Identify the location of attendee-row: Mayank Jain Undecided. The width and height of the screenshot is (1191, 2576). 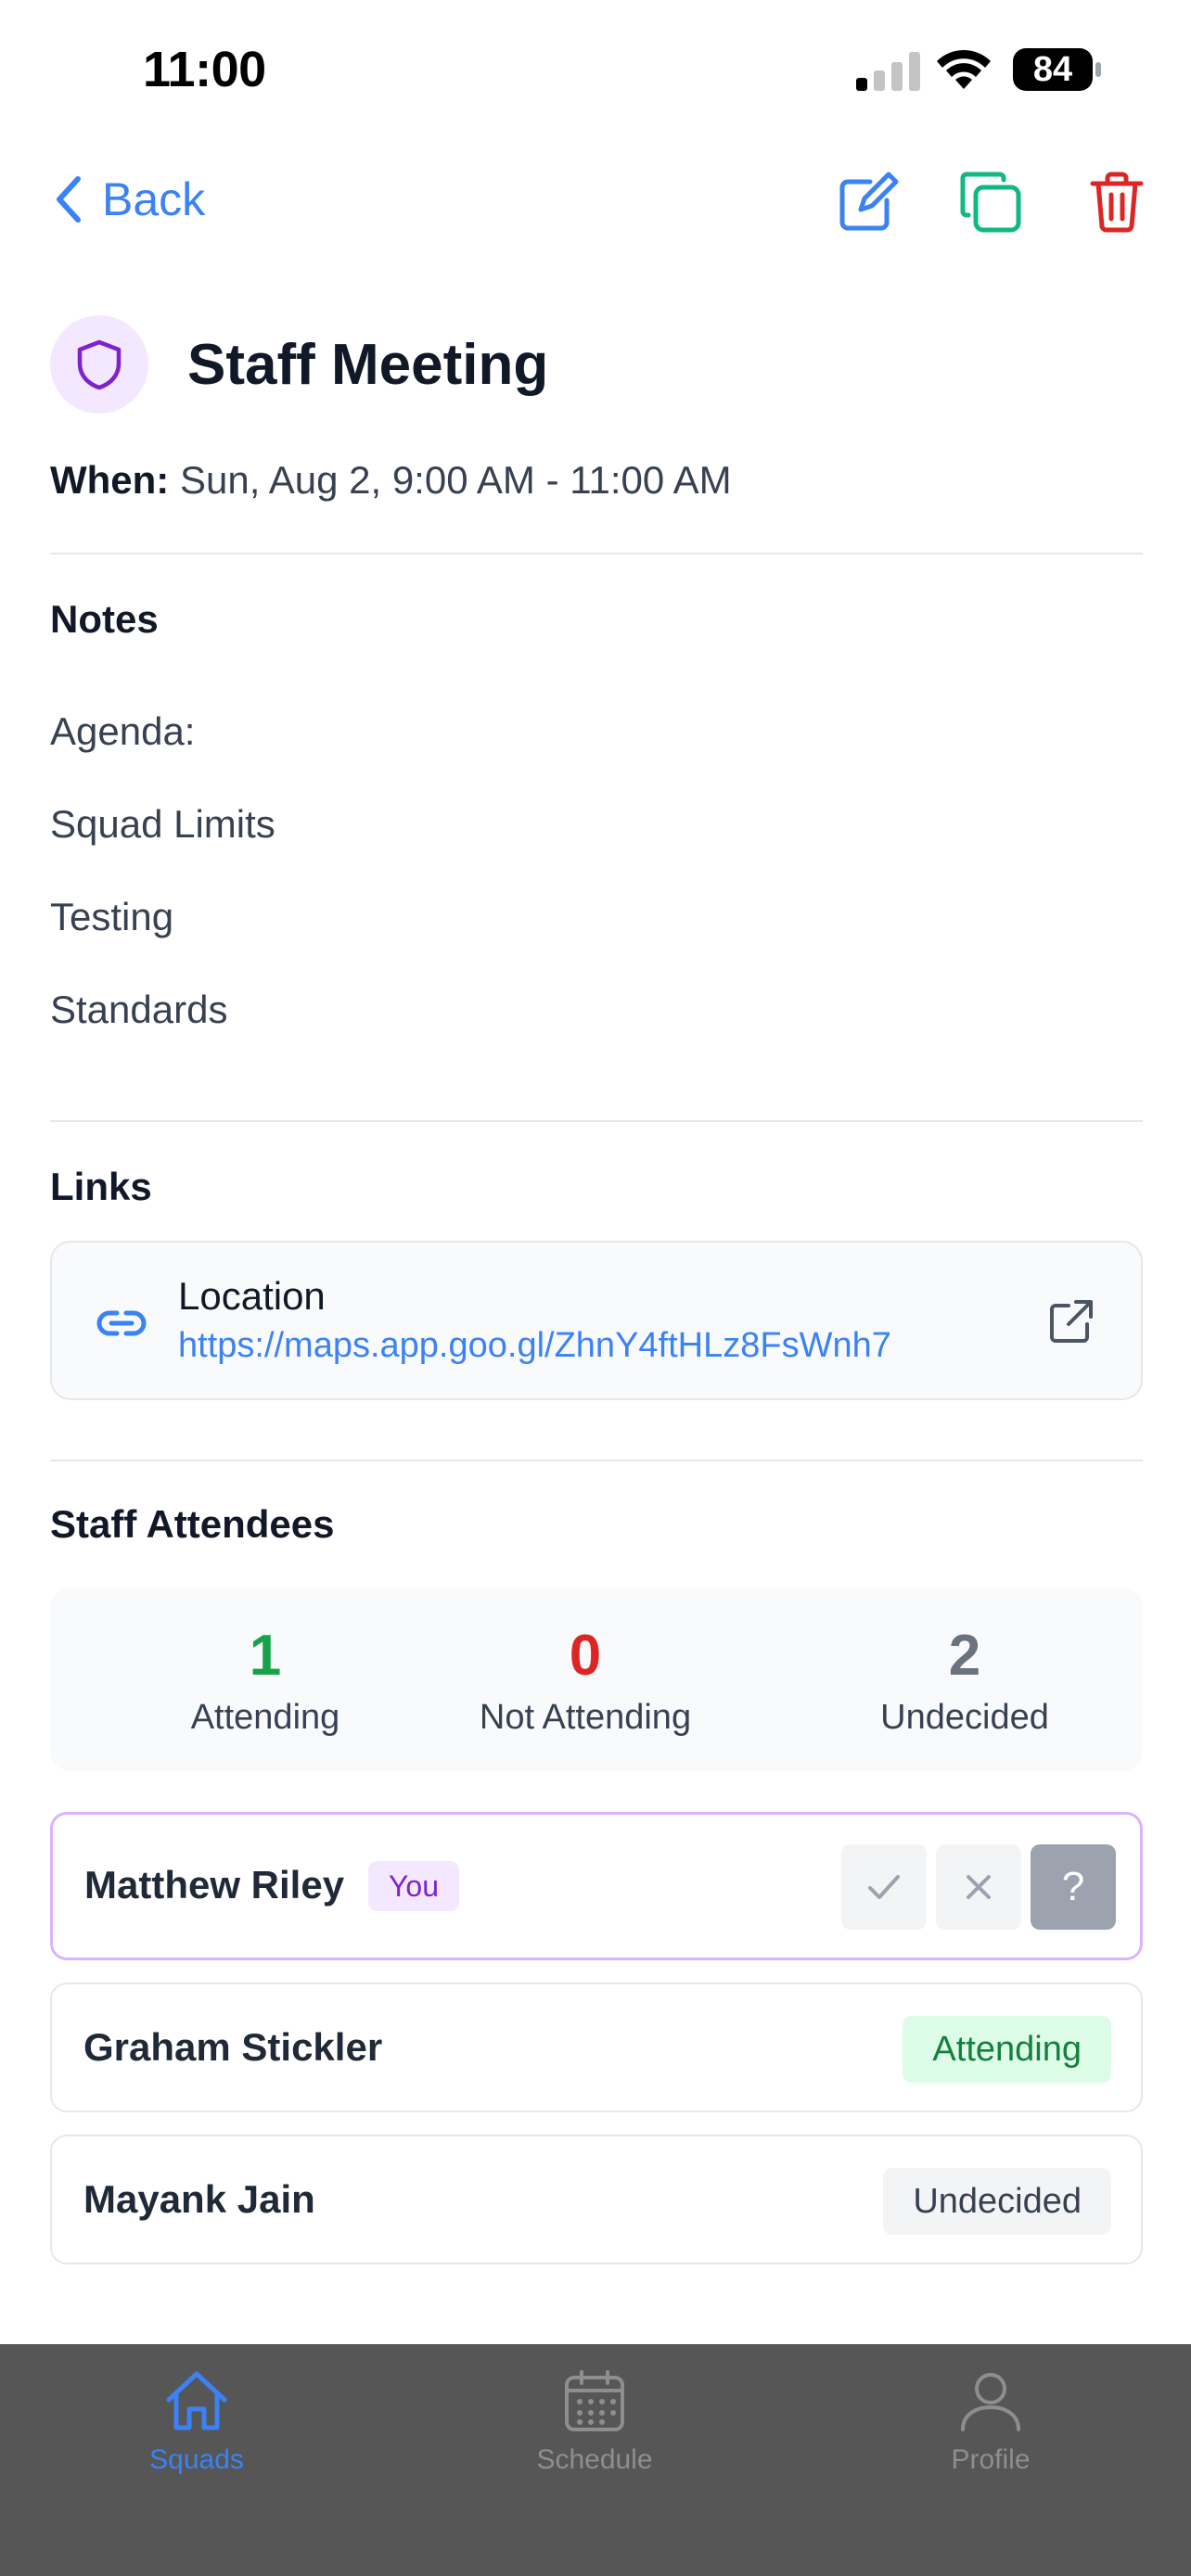
(597, 2199).